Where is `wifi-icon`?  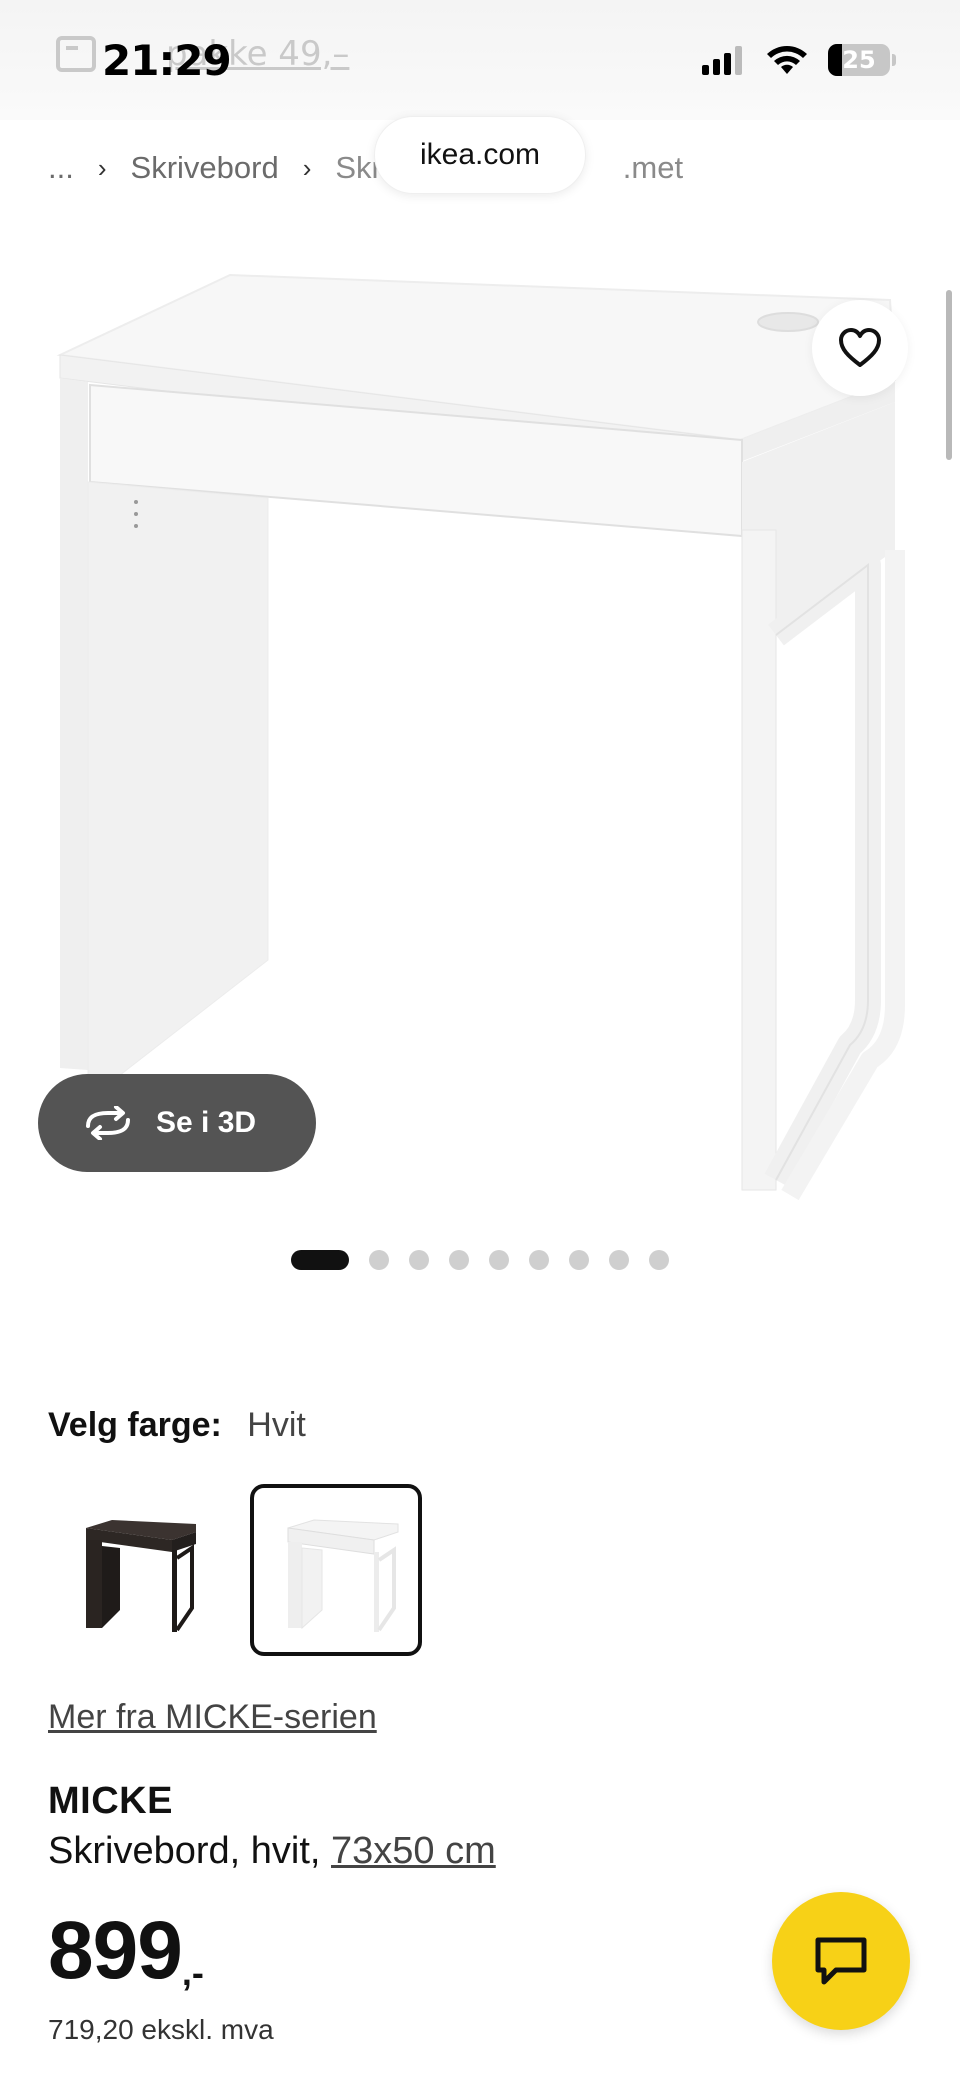
wifi-icon is located at coordinates (787, 60).